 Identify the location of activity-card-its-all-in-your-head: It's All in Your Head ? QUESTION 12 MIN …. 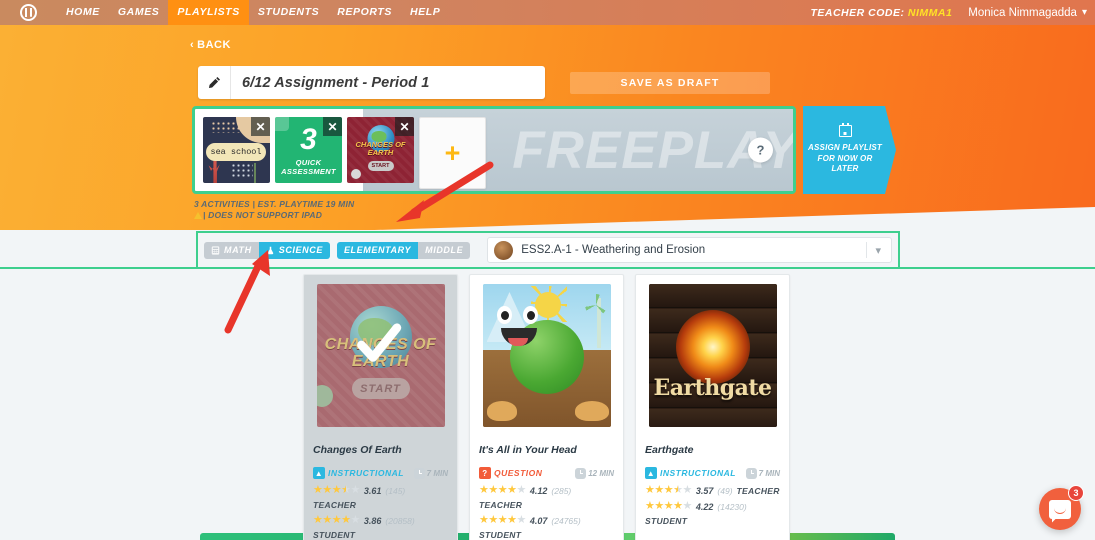
(546, 407).